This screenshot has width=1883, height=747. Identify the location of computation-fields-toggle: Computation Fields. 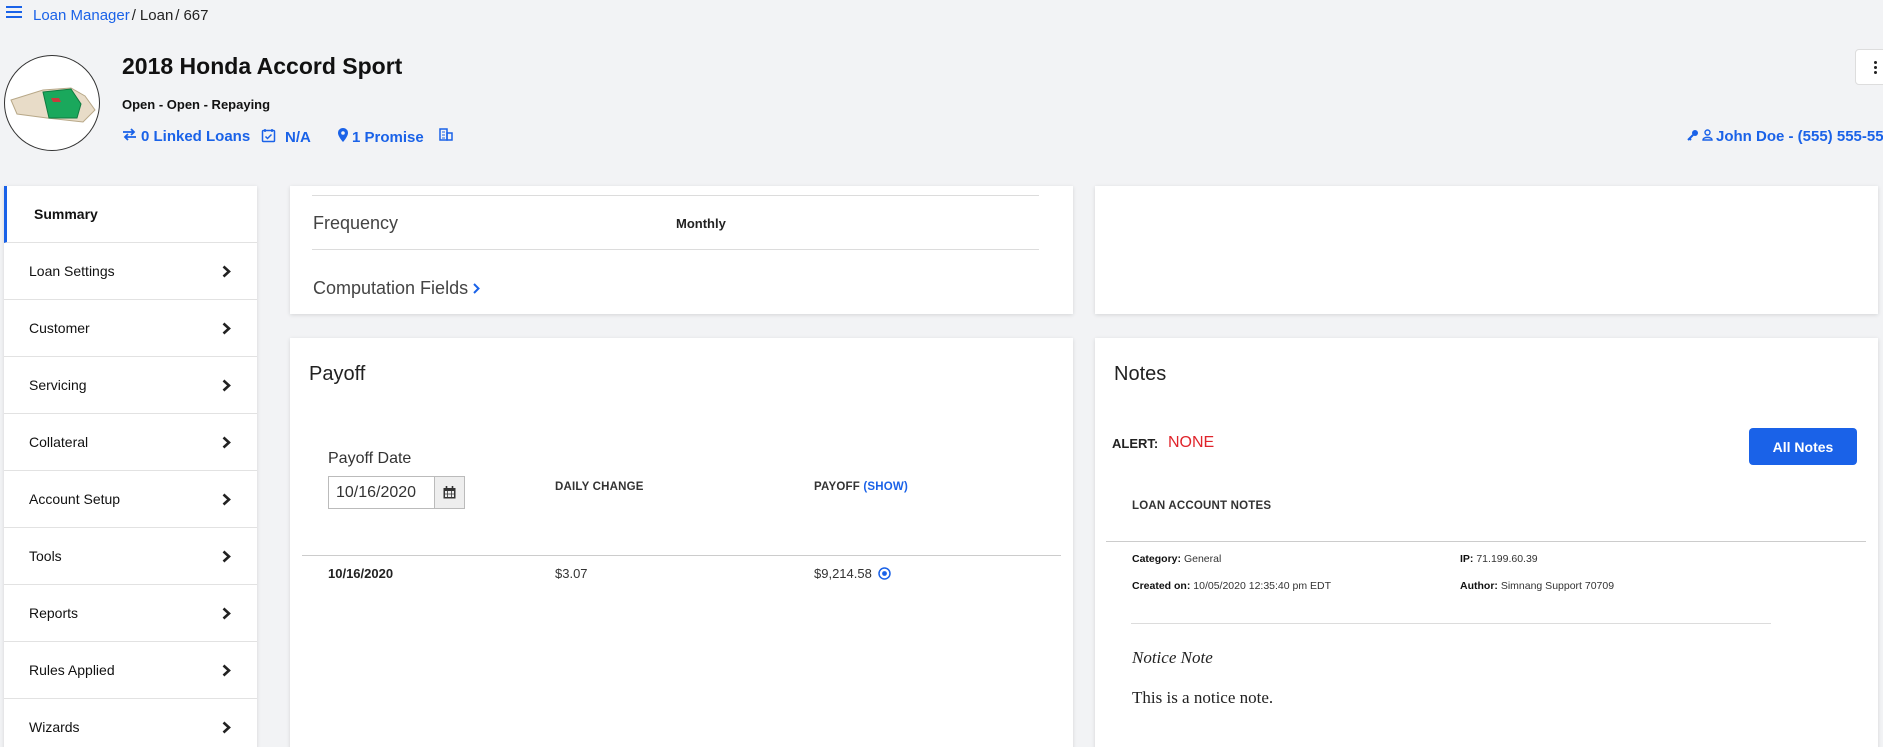
(396, 288).